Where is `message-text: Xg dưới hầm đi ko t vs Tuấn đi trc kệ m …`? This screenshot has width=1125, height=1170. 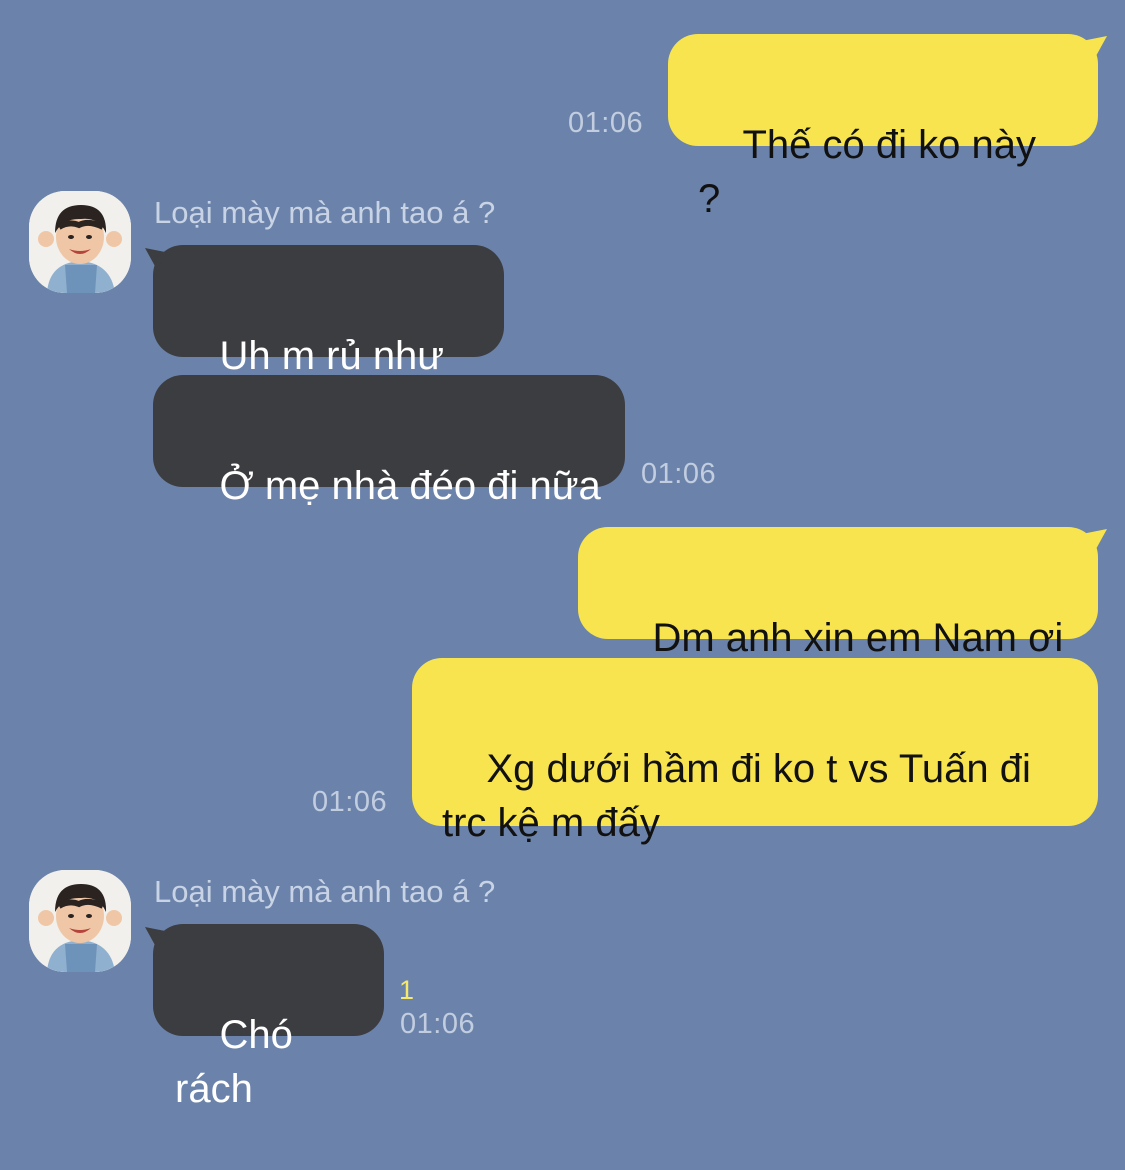 message-text: Xg dưới hầm đi ko t vs Tuấn đi trc kệ m … is located at coordinates (736, 796).